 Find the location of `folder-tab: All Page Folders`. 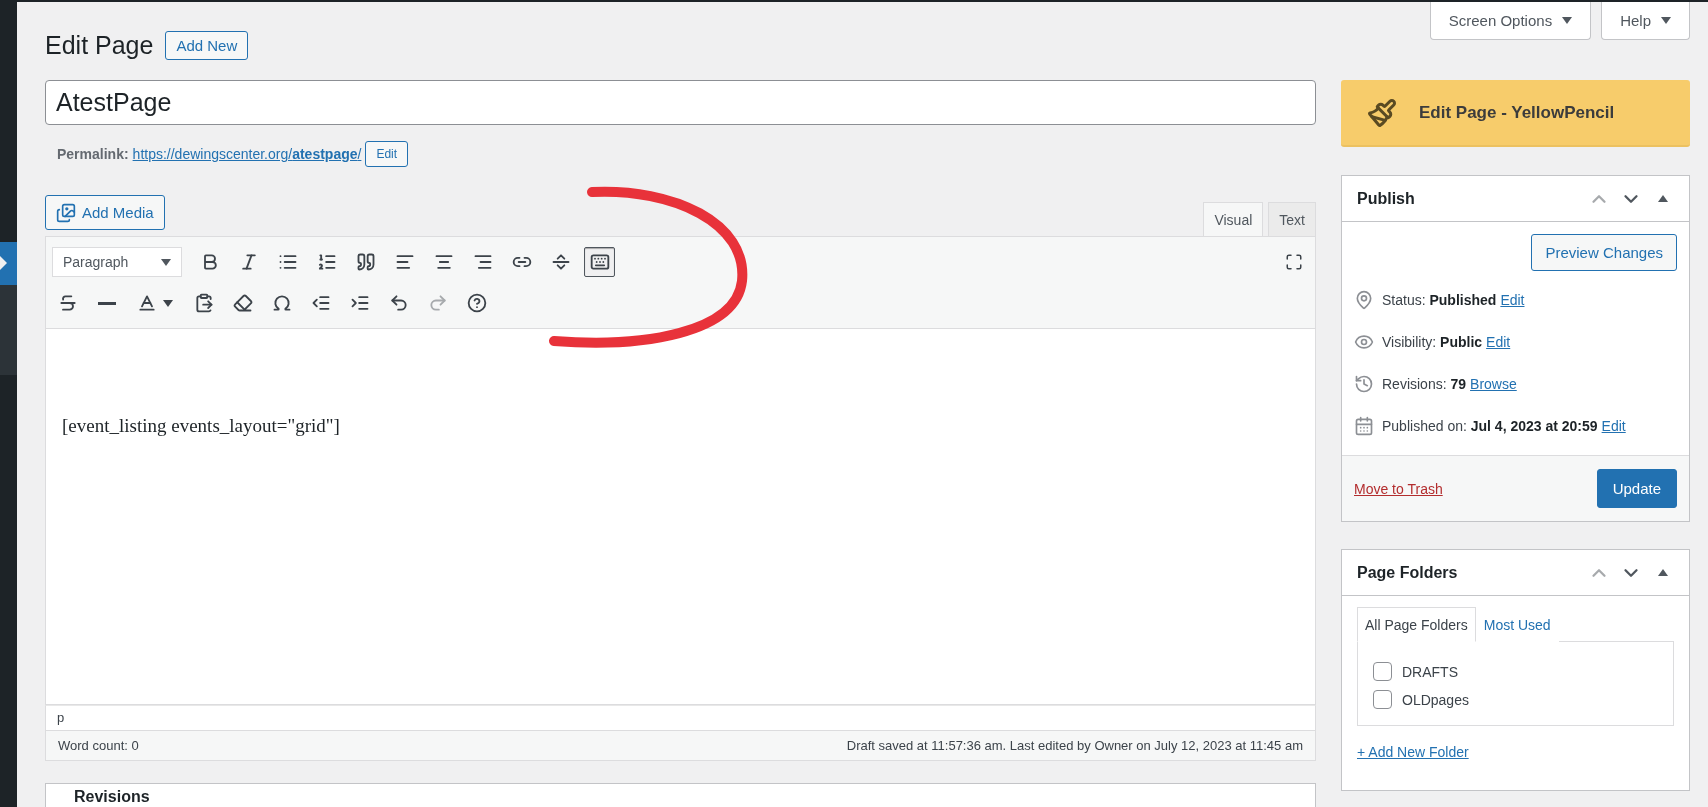

folder-tab: All Page Folders is located at coordinates (1416, 624).